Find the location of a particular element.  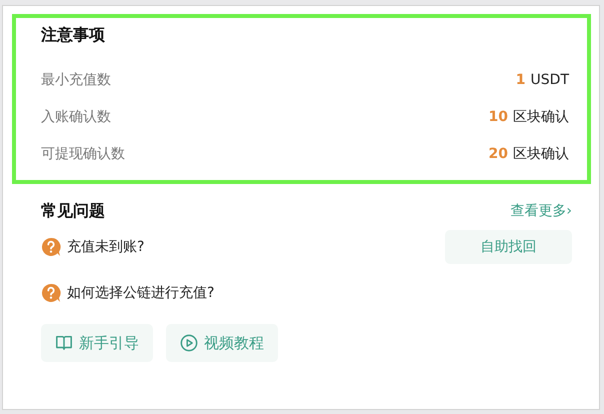

video-button: 视频教程 is located at coordinates (222, 343).